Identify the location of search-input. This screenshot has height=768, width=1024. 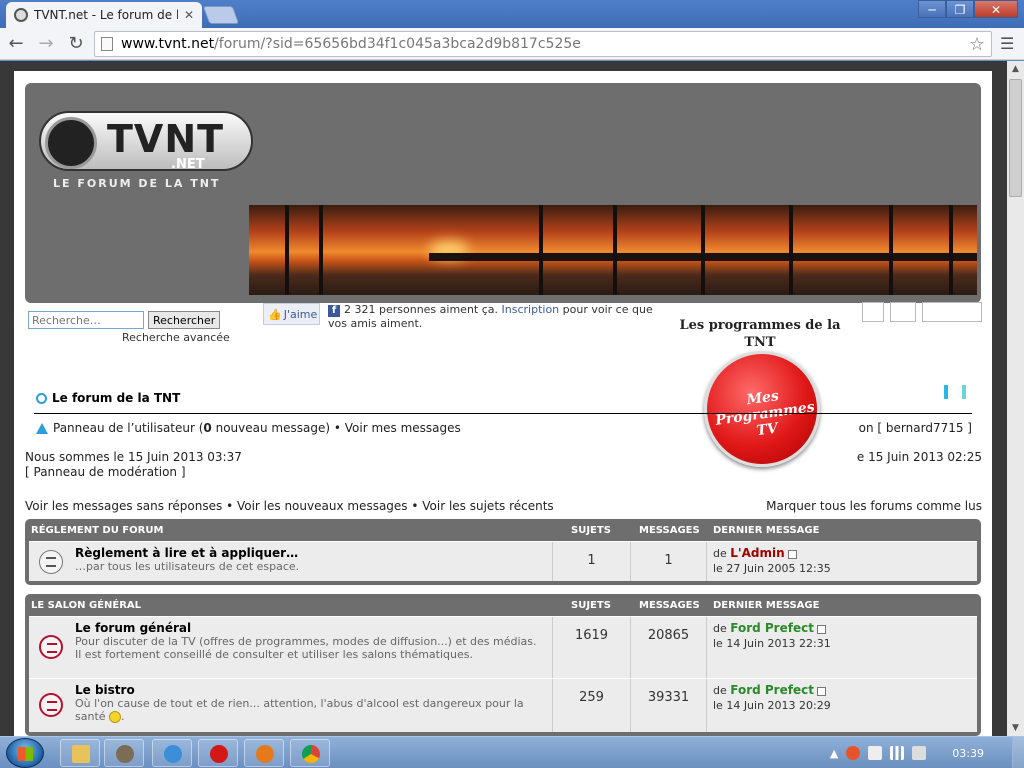
(86, 320).